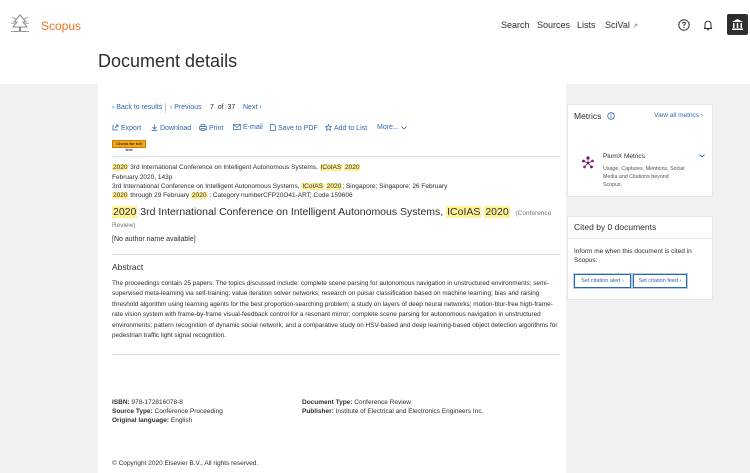 Image resolution: width=750 pixels, height=473 pixels. Describe the element at coordinates (602, 281) in the screenshot. I see `set-citation-alert-button: Set citation alert ›` at that location.